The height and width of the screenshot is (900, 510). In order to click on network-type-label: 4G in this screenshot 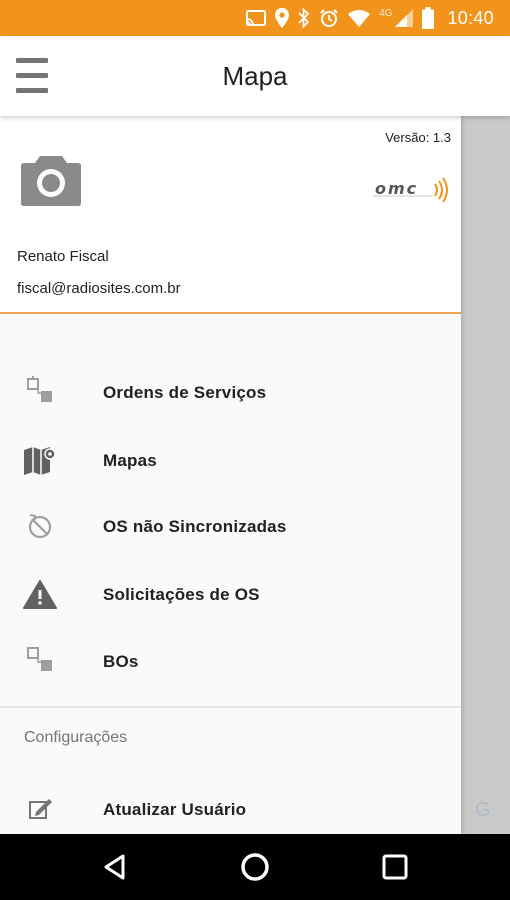, I will do `click(386, 13)`.